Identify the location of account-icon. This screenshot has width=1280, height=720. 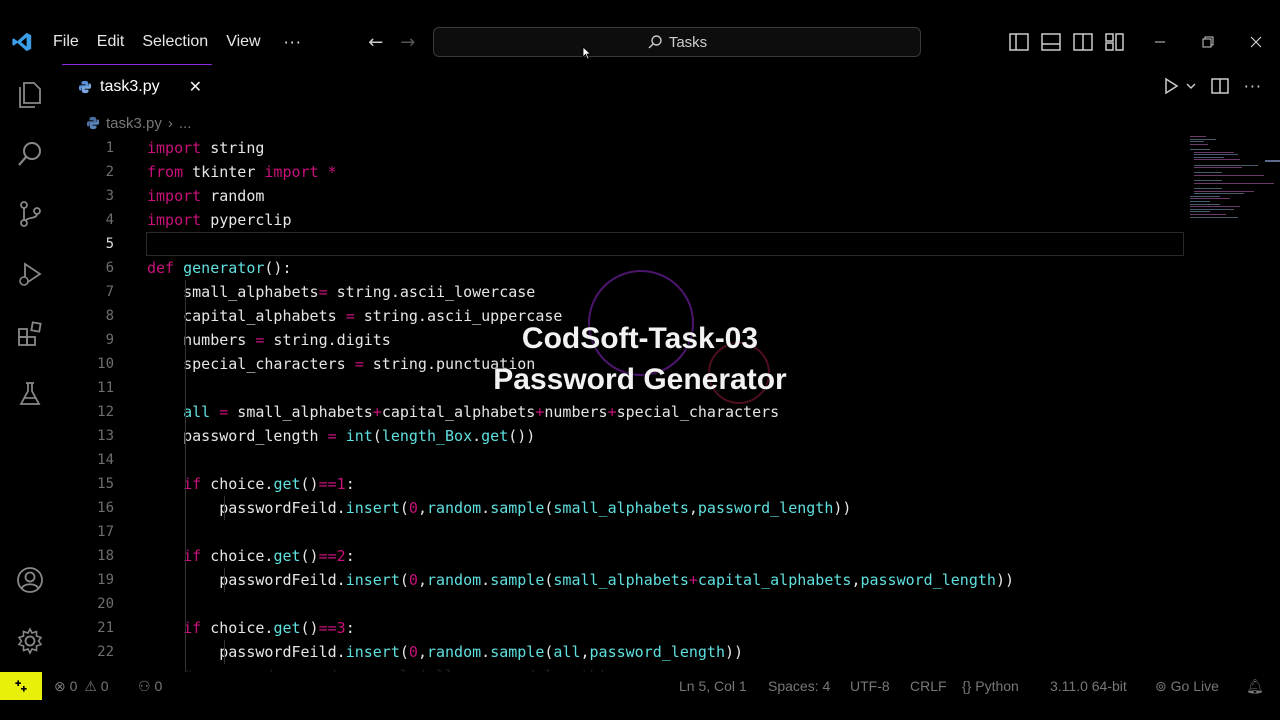
(30, 580).